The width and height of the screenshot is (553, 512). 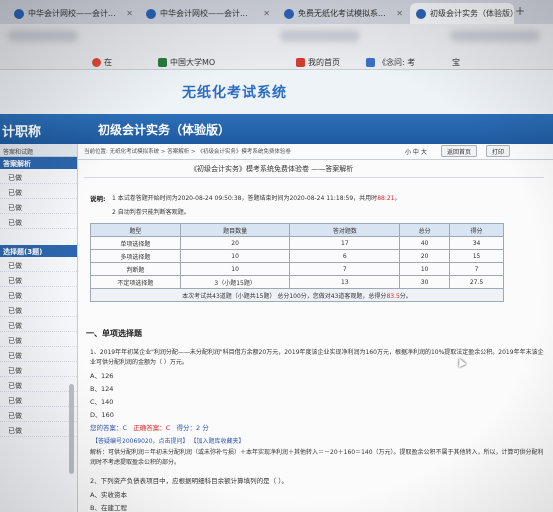 I want to click on sidebar-section-choice: 选择题(3题), so click(x=38, y=251).